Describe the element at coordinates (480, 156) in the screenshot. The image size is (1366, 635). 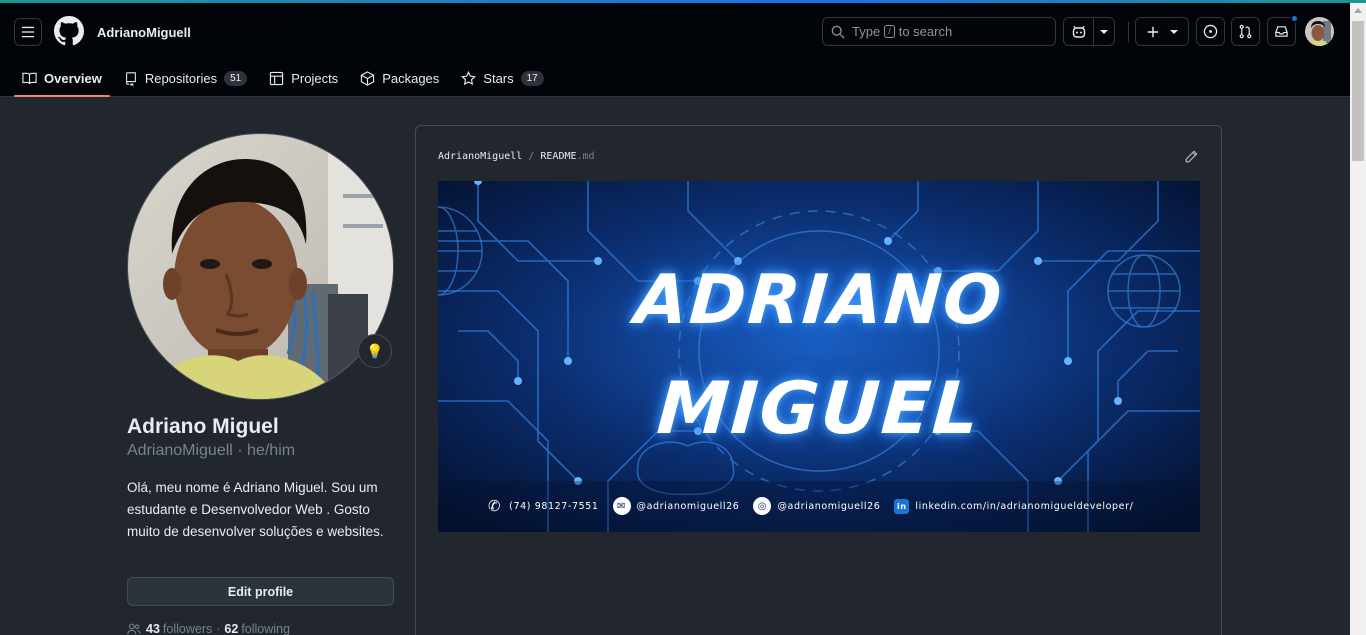
I see `readme-owner-link: AdrianoMiguell` at that location.